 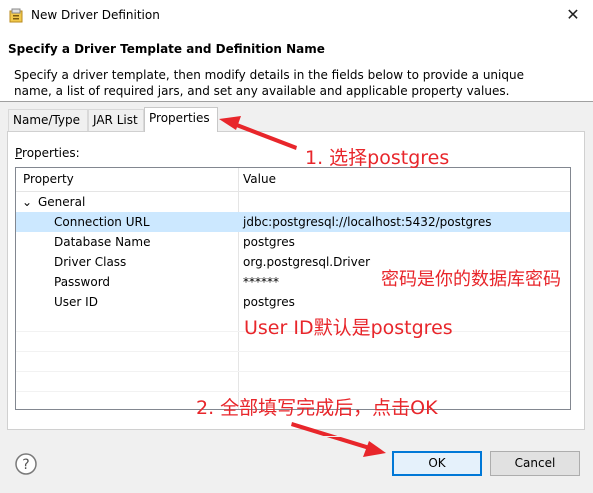 I want to click on table-row-database-name: Database Name postgres, so click(x=293, y=242).